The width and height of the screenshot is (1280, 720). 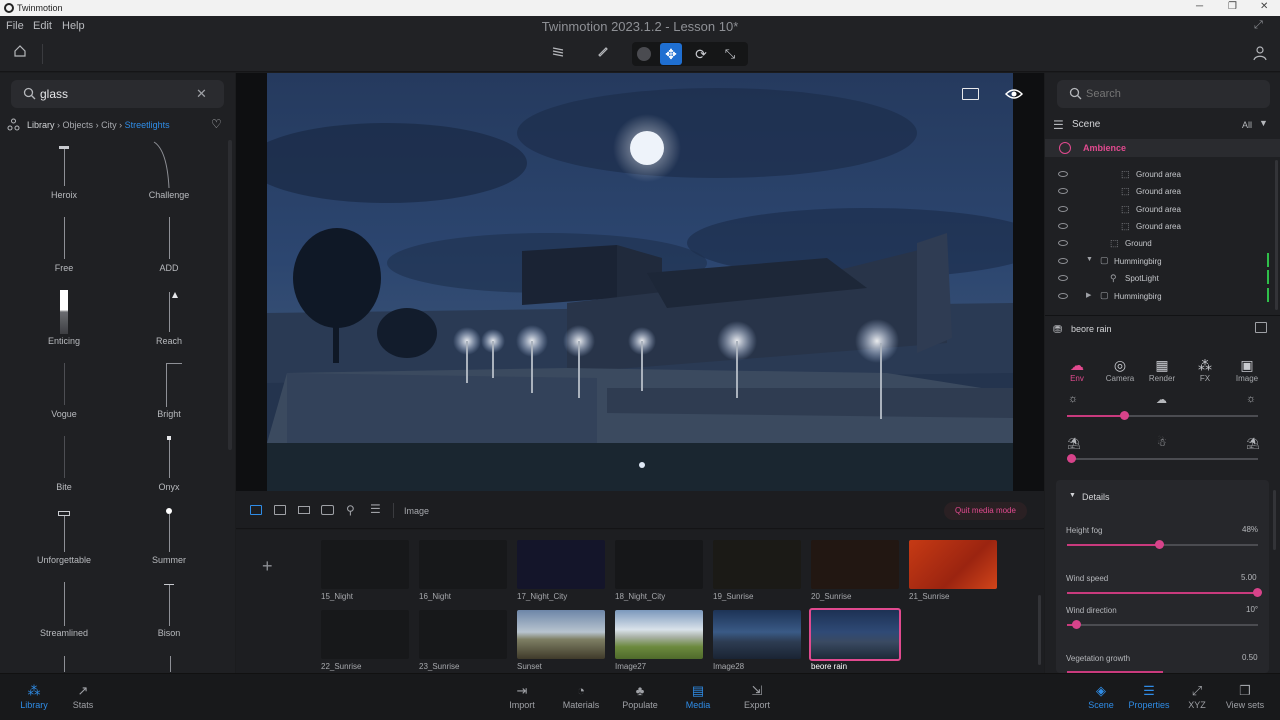 What do you see at coordinates (1247, 369) in the screenshot?
I see `tab-image: ▣ Image` at bounding box center [1247, 369].